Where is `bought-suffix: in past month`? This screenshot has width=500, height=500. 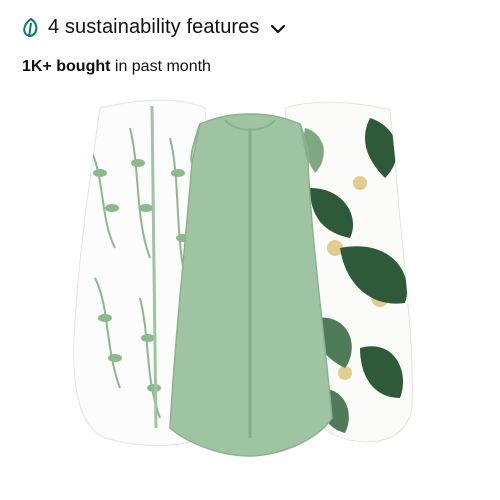
bought-suffix: in past month is located at coordinates (160, 66).